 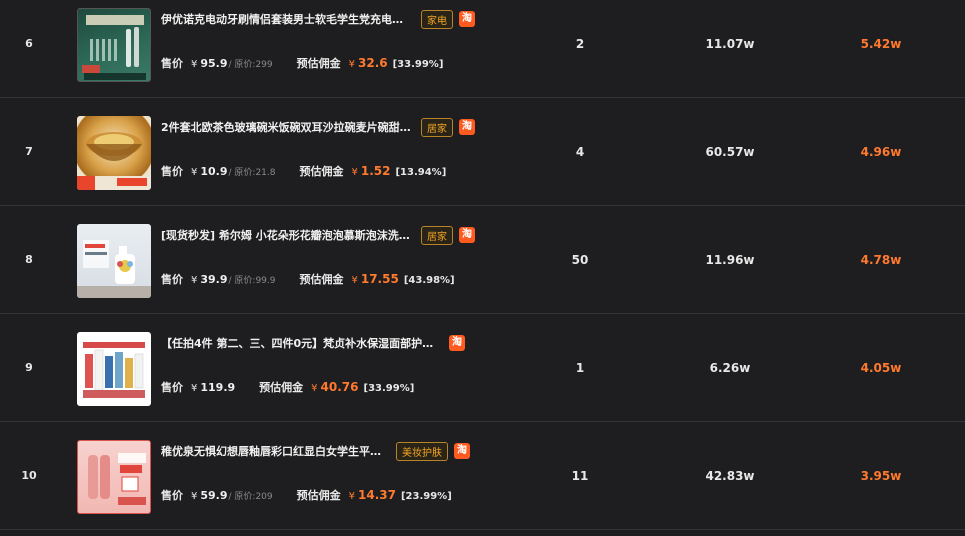 I want to click on product-title-line: 【任拍4件 第二、三、四件0元】梵贞补水保湿面部护肤组... 淘, so click(x=318, y=343).